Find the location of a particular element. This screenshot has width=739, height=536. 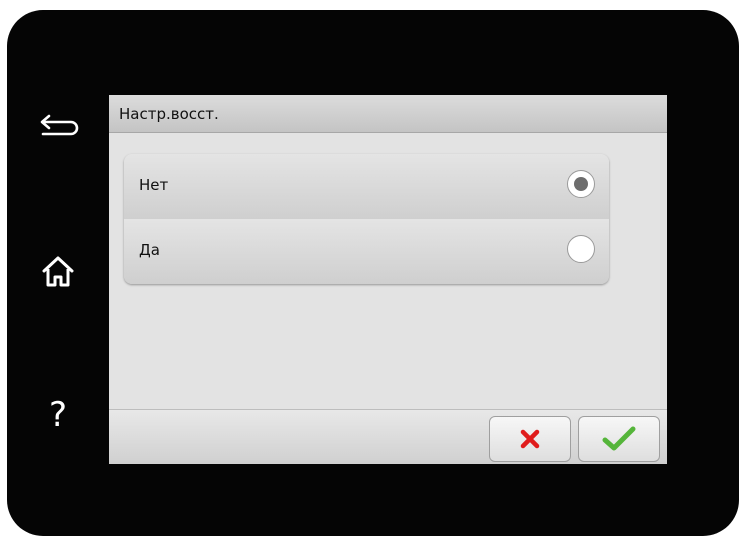

radio-button is located at coordinates (581, 249).